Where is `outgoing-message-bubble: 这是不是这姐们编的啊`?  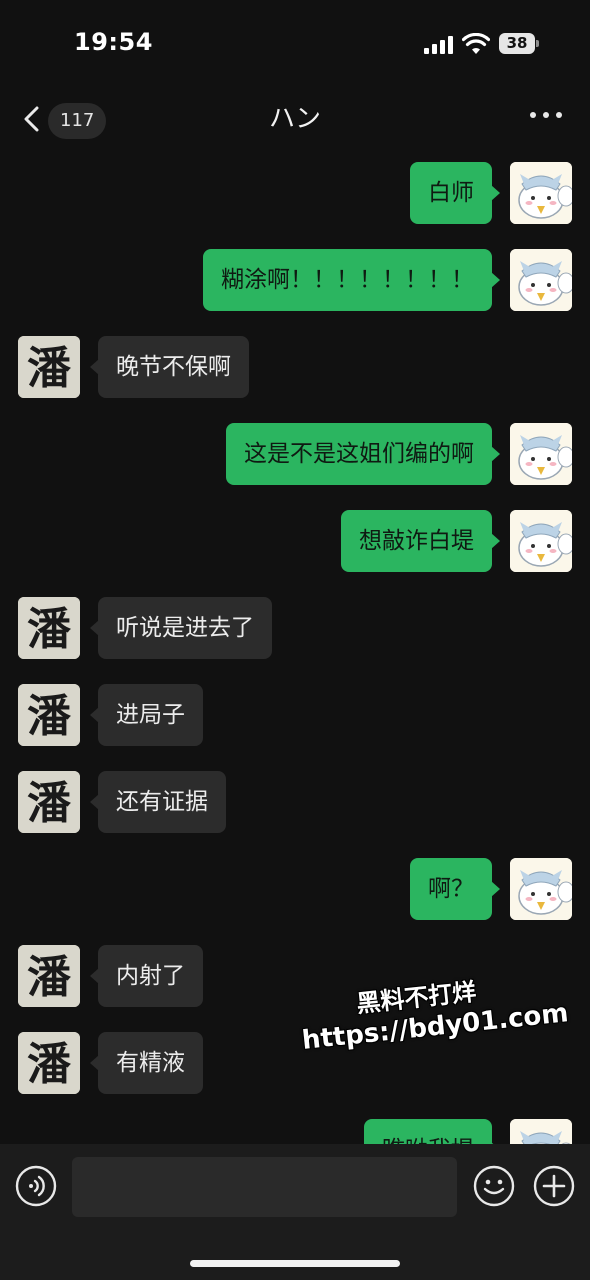 outgoing-message-bubble: 这是不是这姐们编的啊 is located at coordinates (363, 454).